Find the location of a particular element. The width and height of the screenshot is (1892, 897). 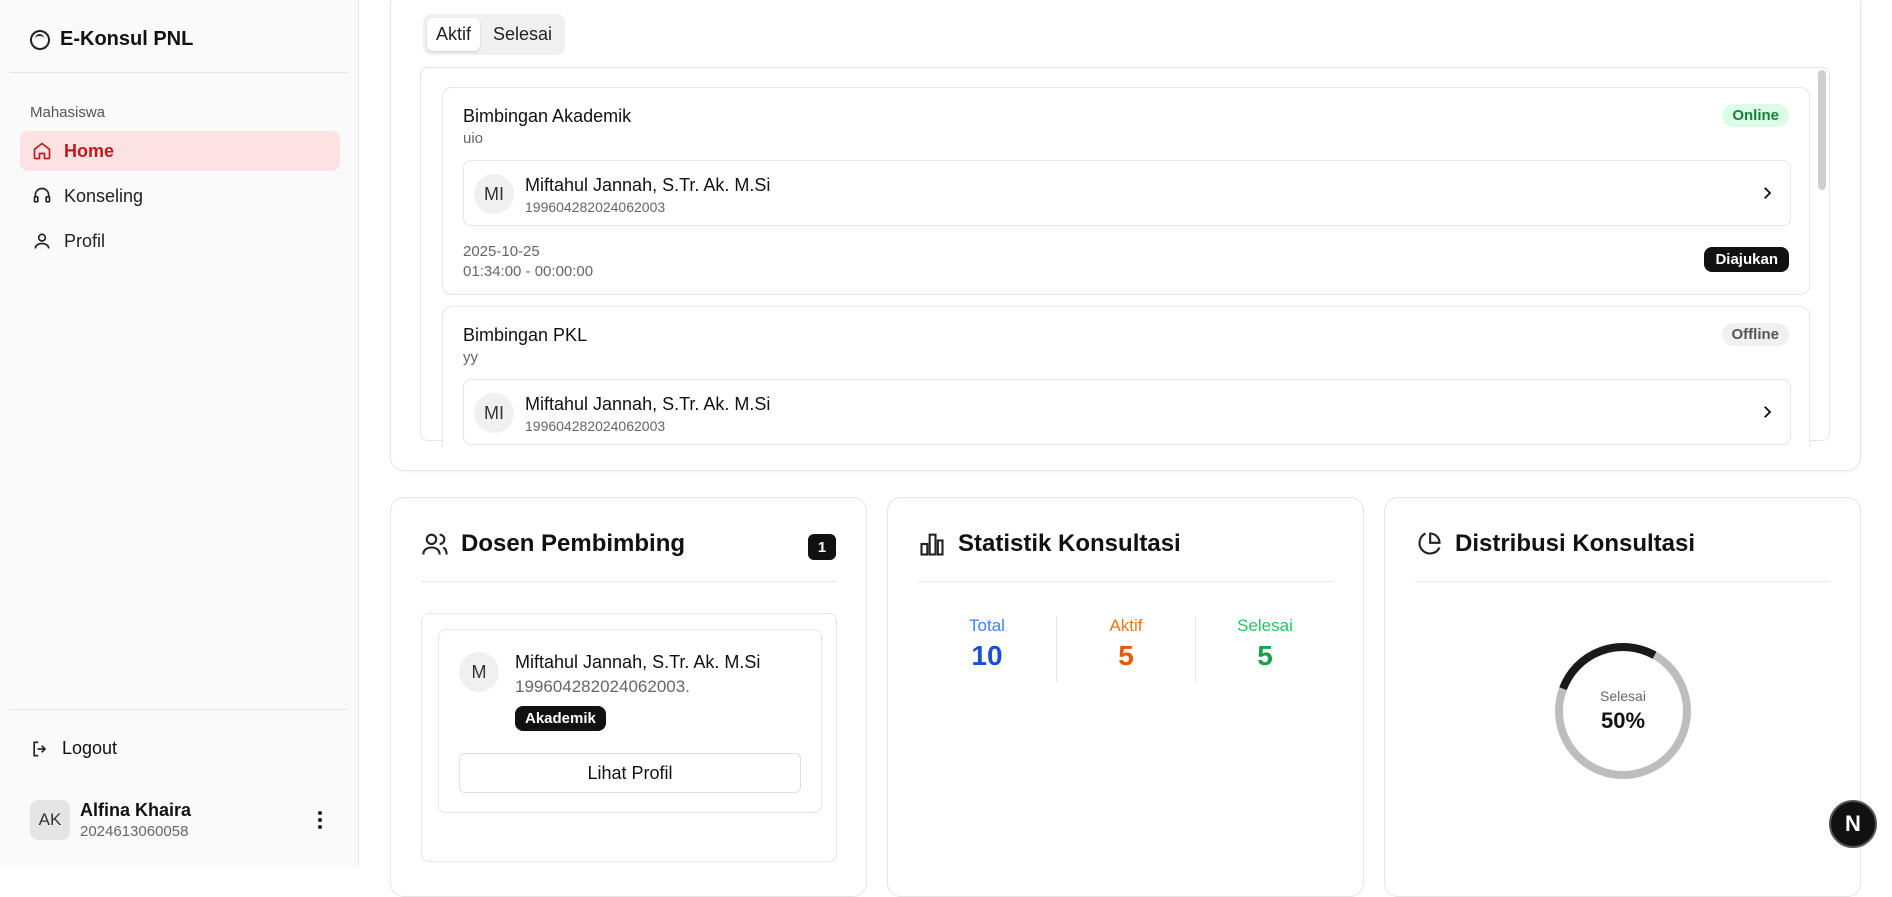

sidebar-item-label: Profil is located at coordinates (85, 240).